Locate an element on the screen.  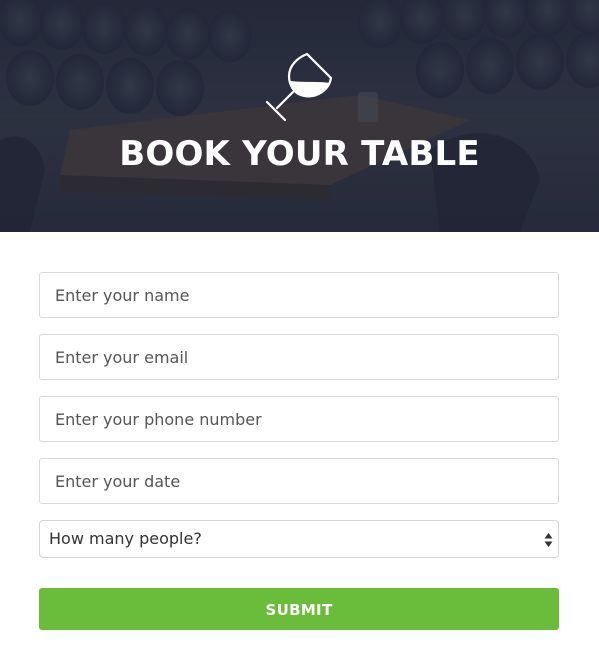
email-input is located at coordinates (299, 357).